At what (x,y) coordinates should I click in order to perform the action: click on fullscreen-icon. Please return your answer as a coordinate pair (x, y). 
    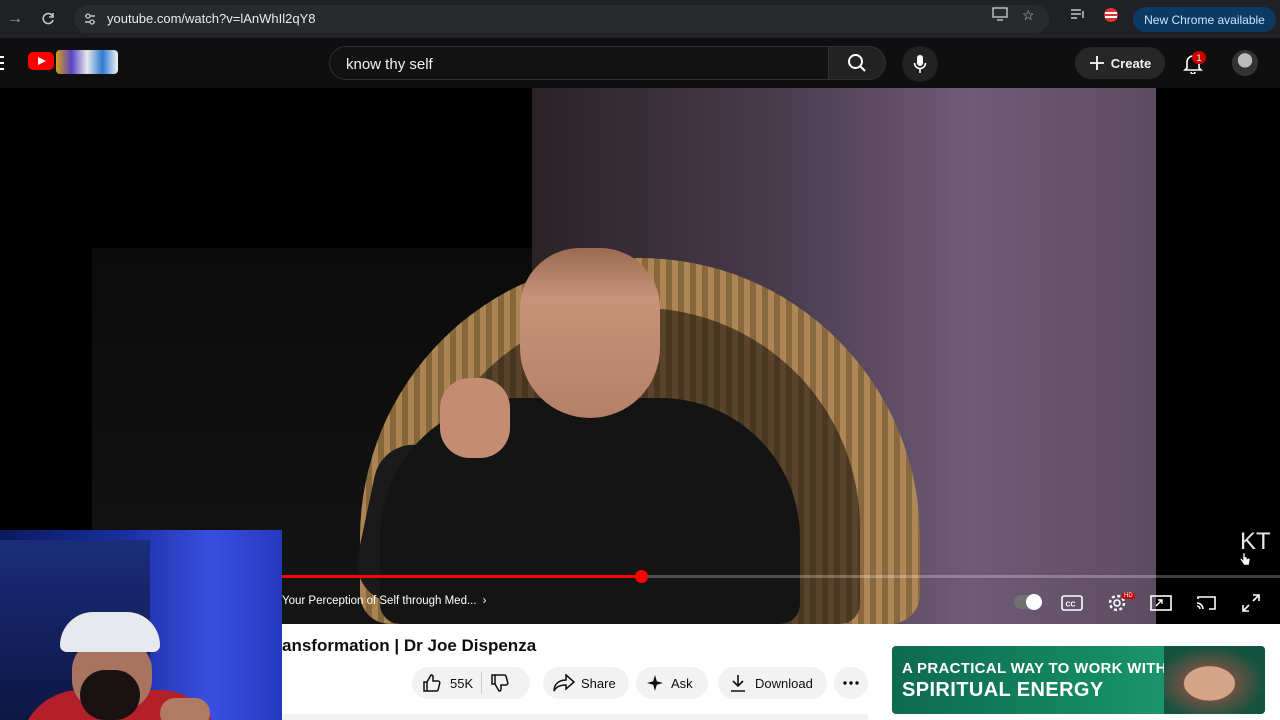
    Looking at the image, I should click on (1251, 603).